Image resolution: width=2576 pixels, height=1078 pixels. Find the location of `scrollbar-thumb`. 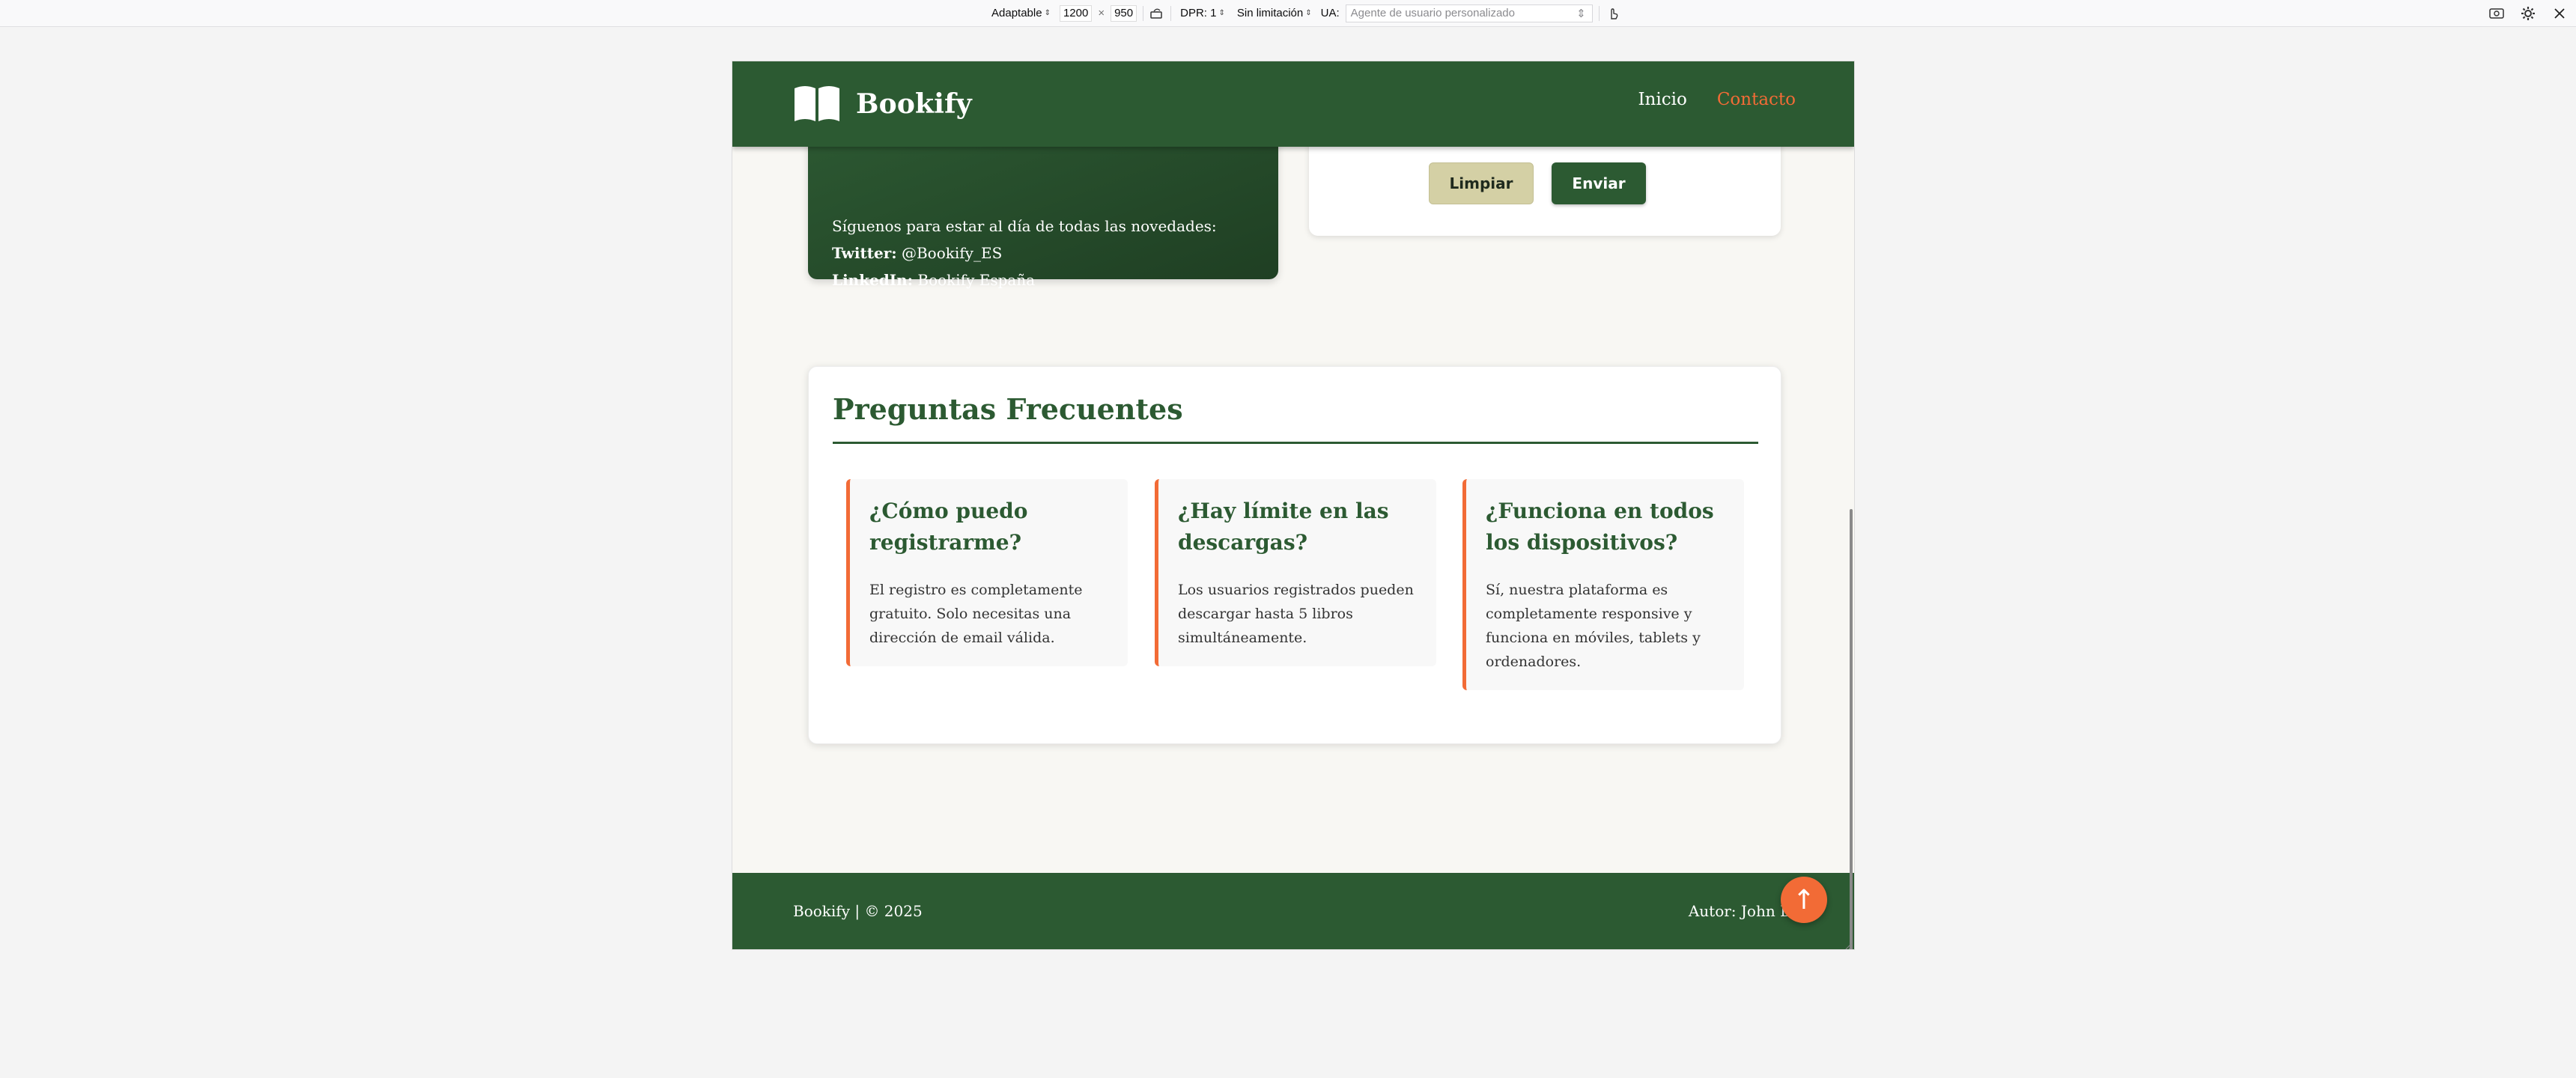

scrollbar-thumb is located at coordinates (1851, 729).